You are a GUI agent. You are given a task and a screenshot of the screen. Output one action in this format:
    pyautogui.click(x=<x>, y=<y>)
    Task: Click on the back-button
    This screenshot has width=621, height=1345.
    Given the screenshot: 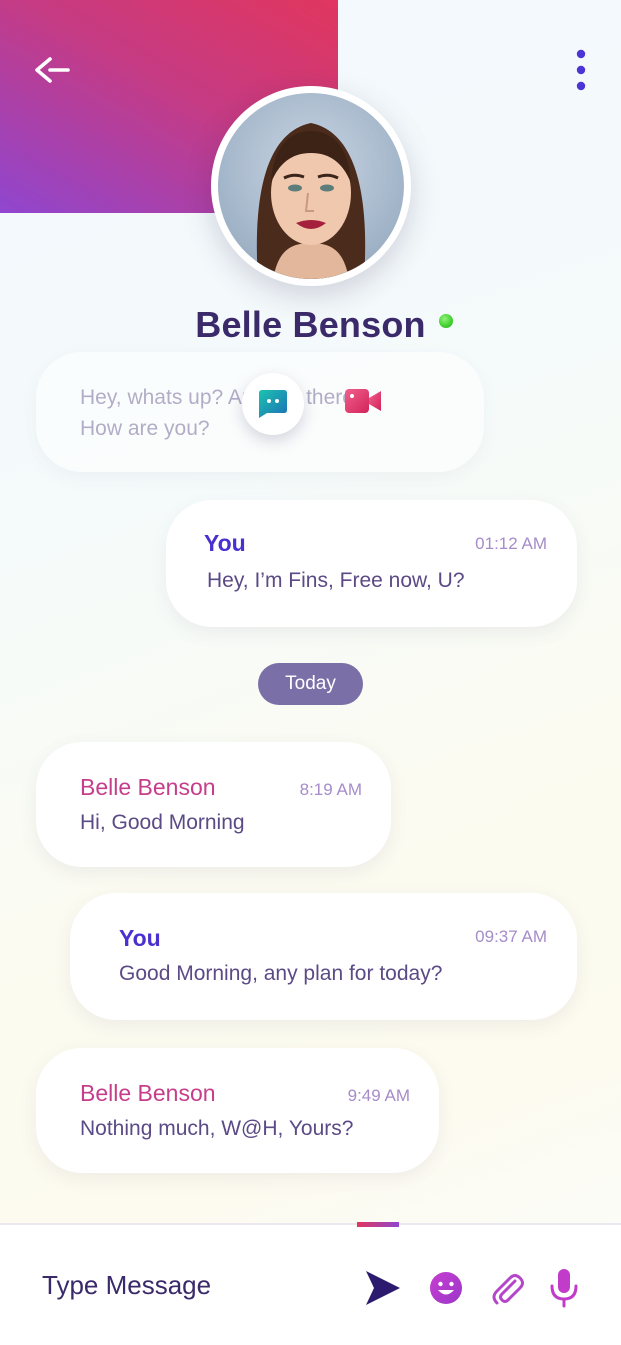 What is the action you would take?
    pyautogui.click(x=53, y=70)
    